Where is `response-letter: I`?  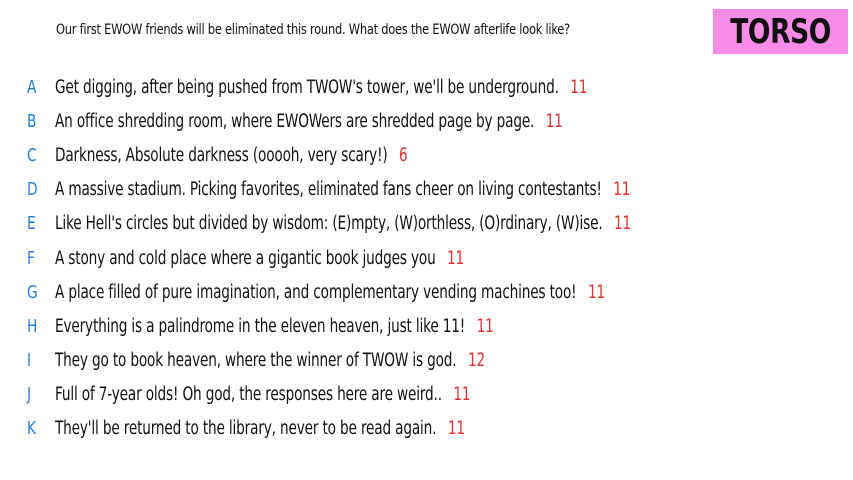 response-letter: I is located at coordinates (29, 361).